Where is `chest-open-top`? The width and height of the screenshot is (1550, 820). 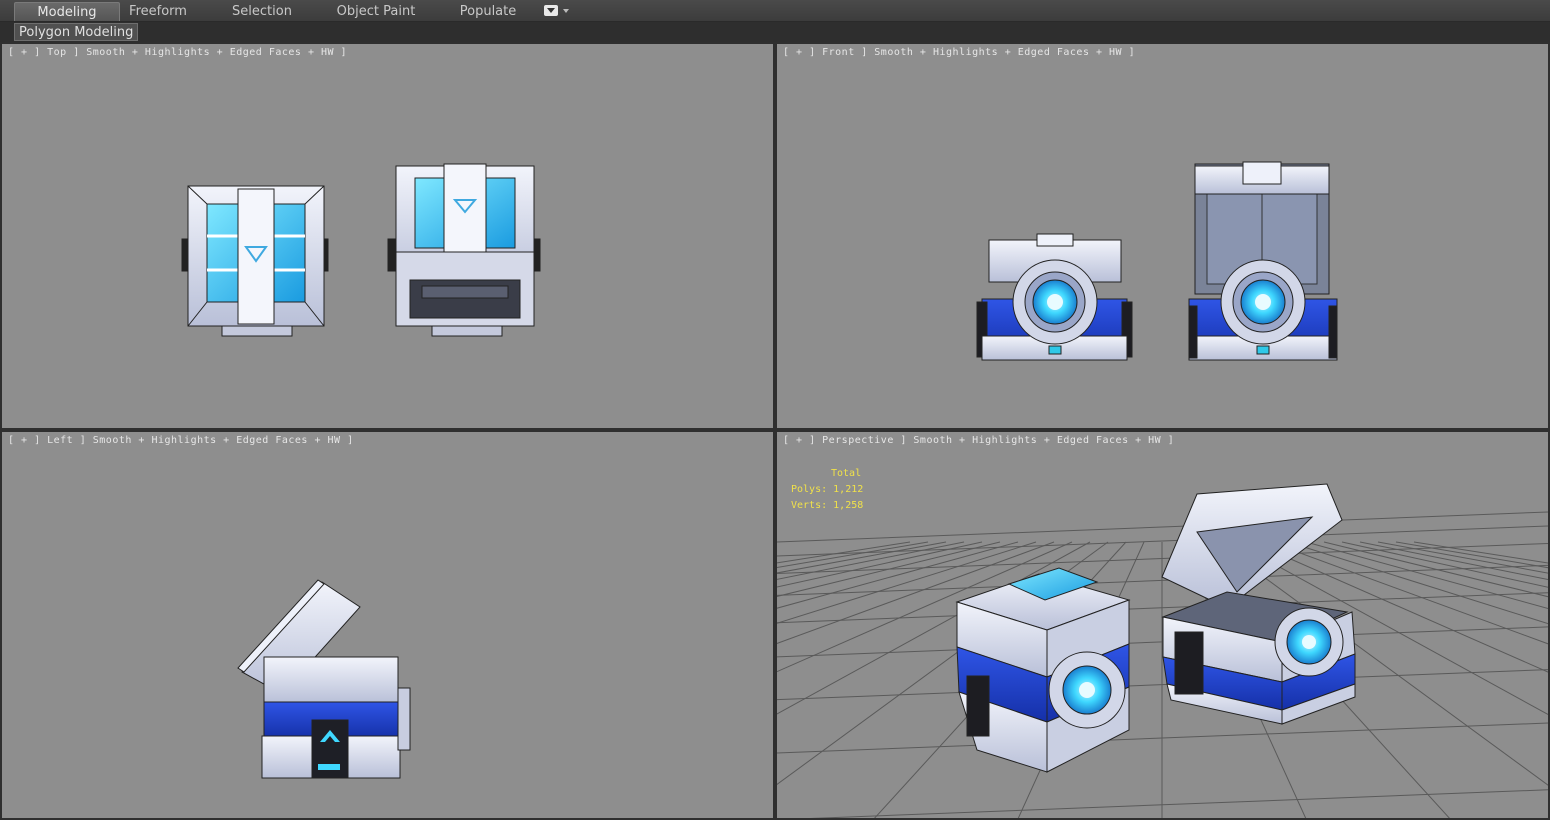
chest-open-top is located at coordinates (464, 250).